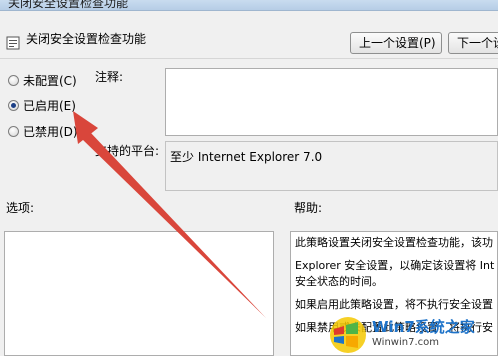  What do you see at coordinates (49, 105) in the screenshot?
I see `radio-label: 已启用(E)` at bounding box center [49, 105].